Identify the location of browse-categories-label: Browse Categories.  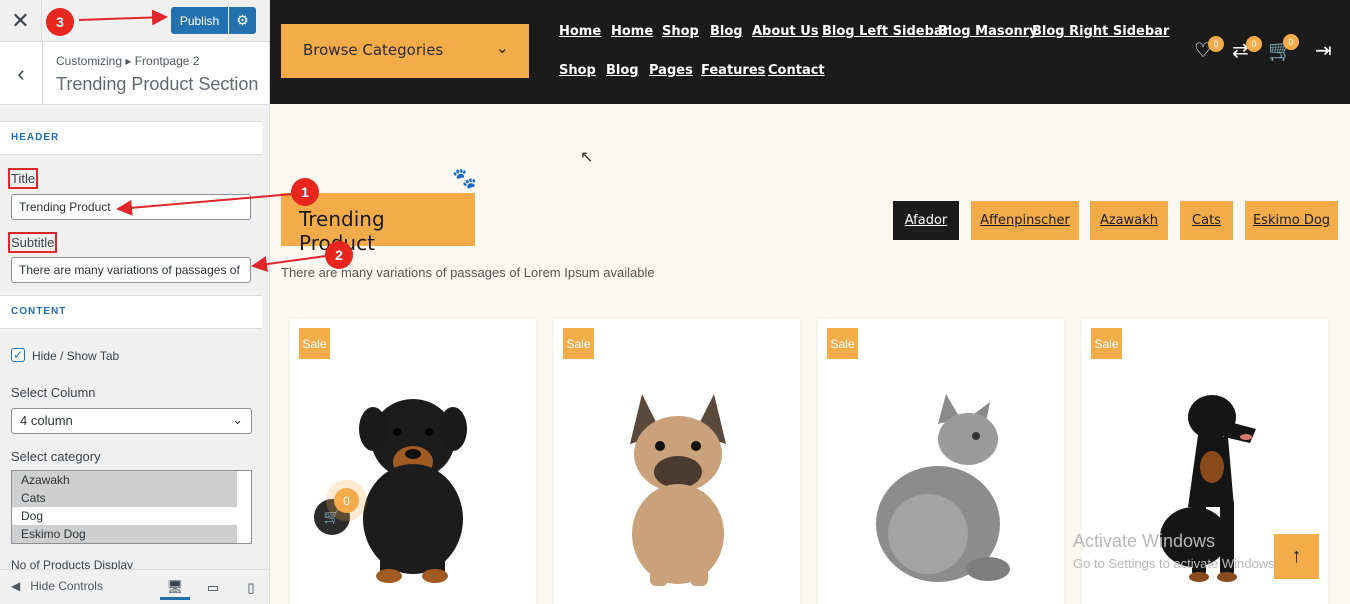
(373, 50).